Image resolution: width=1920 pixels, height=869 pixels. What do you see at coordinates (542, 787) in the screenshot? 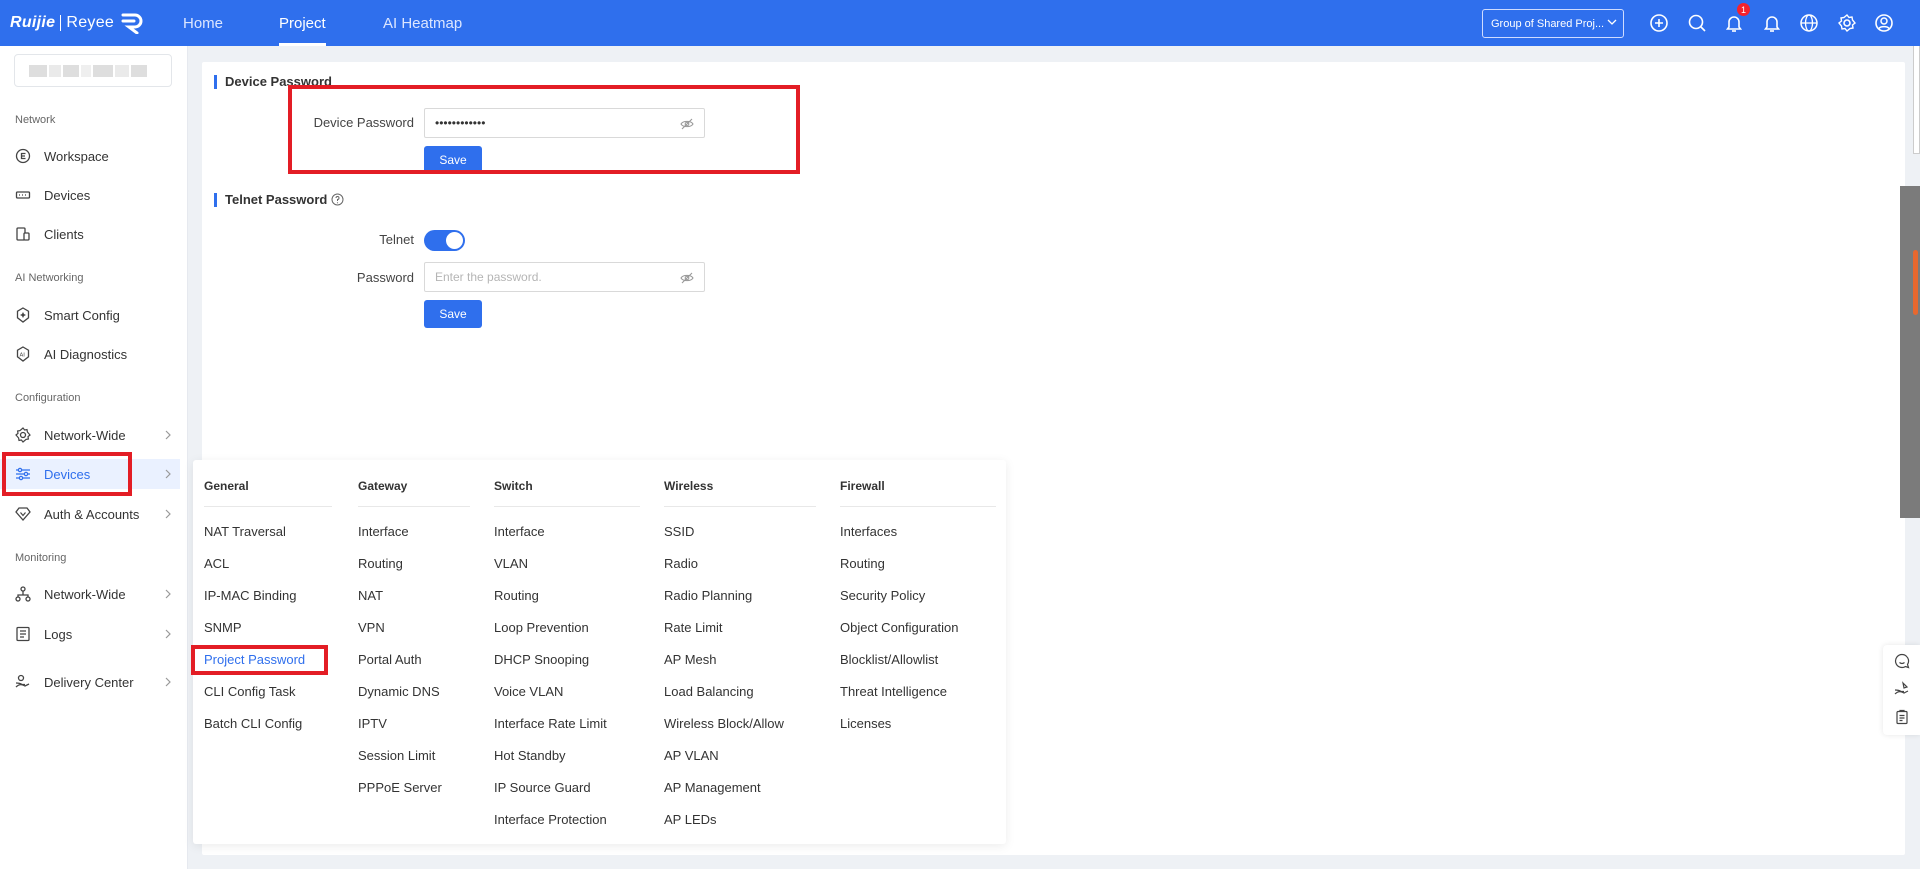
I see `menu-item-switch-ip-source-guard: IP Source Guard` at bounding box center [542, 787].